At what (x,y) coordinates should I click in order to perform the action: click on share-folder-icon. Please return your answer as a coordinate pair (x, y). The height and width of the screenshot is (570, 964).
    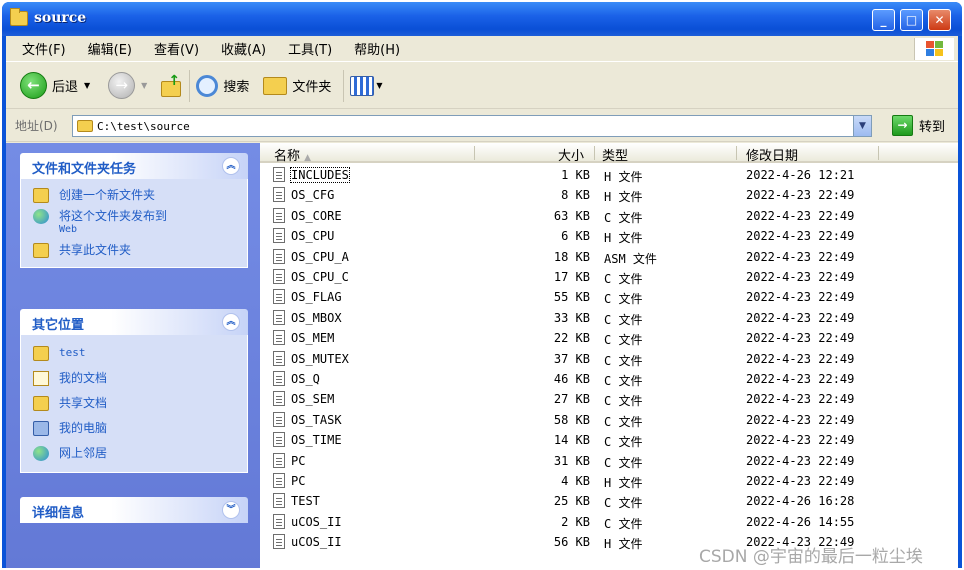
    Looking at the image, I should click on (41, 250).